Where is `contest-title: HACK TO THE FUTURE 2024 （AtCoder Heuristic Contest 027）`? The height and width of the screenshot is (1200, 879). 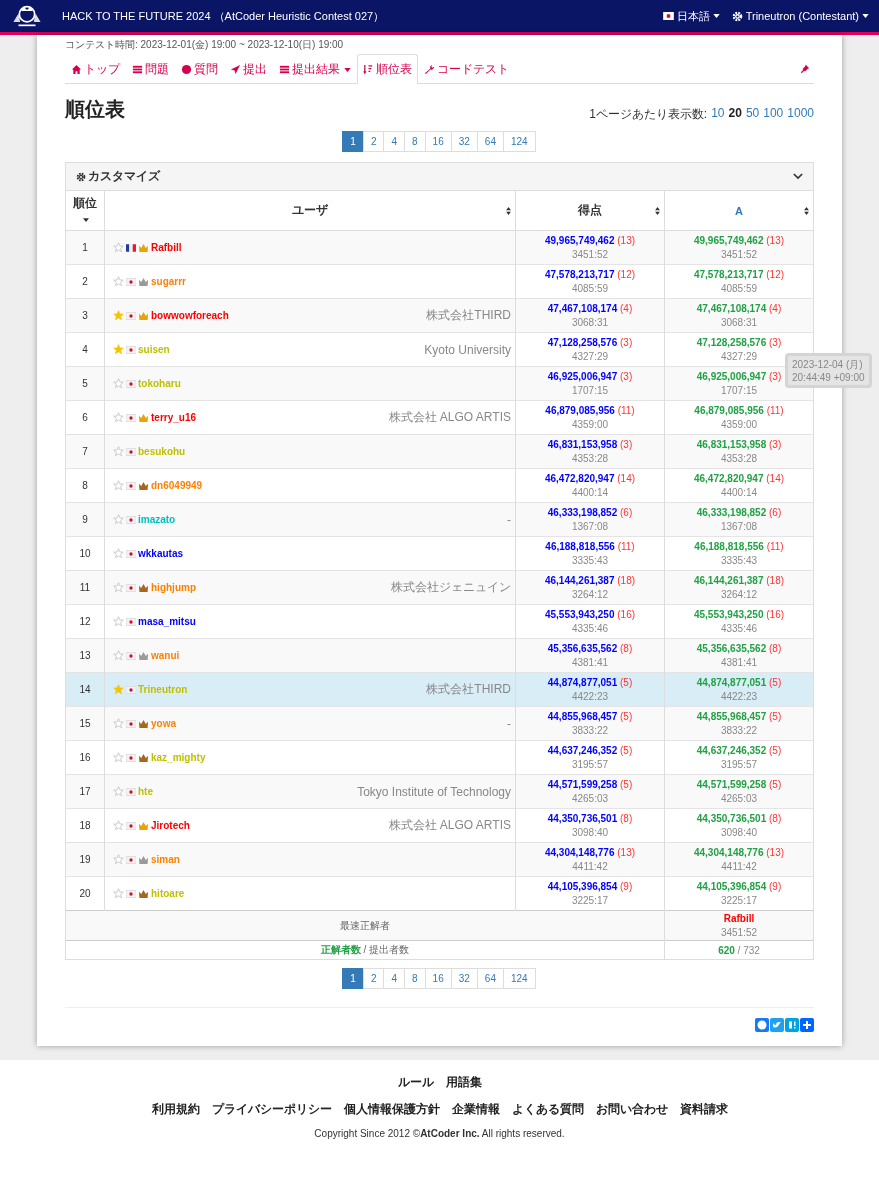
contest-title: HACK TO THE FUTURE 2024 （AtCoder Heuristic Contest 027） is located at coordinates (223, 16).